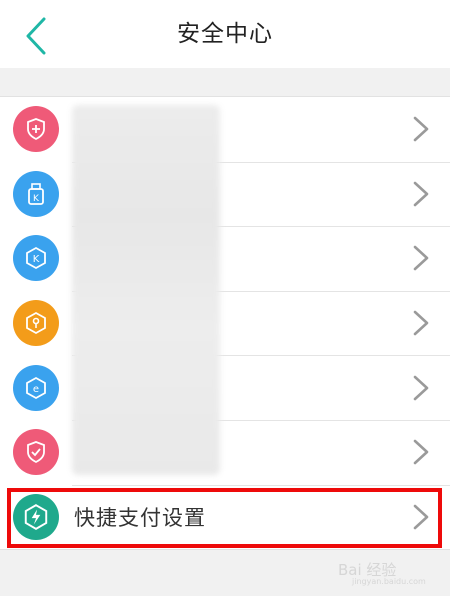 Image resolution: width=450 pixels, height=596 pixels. What do you see at coordinates (225, 387) in the screenshot?
I see `list-item-5: e` at bounding box center [225, 387].